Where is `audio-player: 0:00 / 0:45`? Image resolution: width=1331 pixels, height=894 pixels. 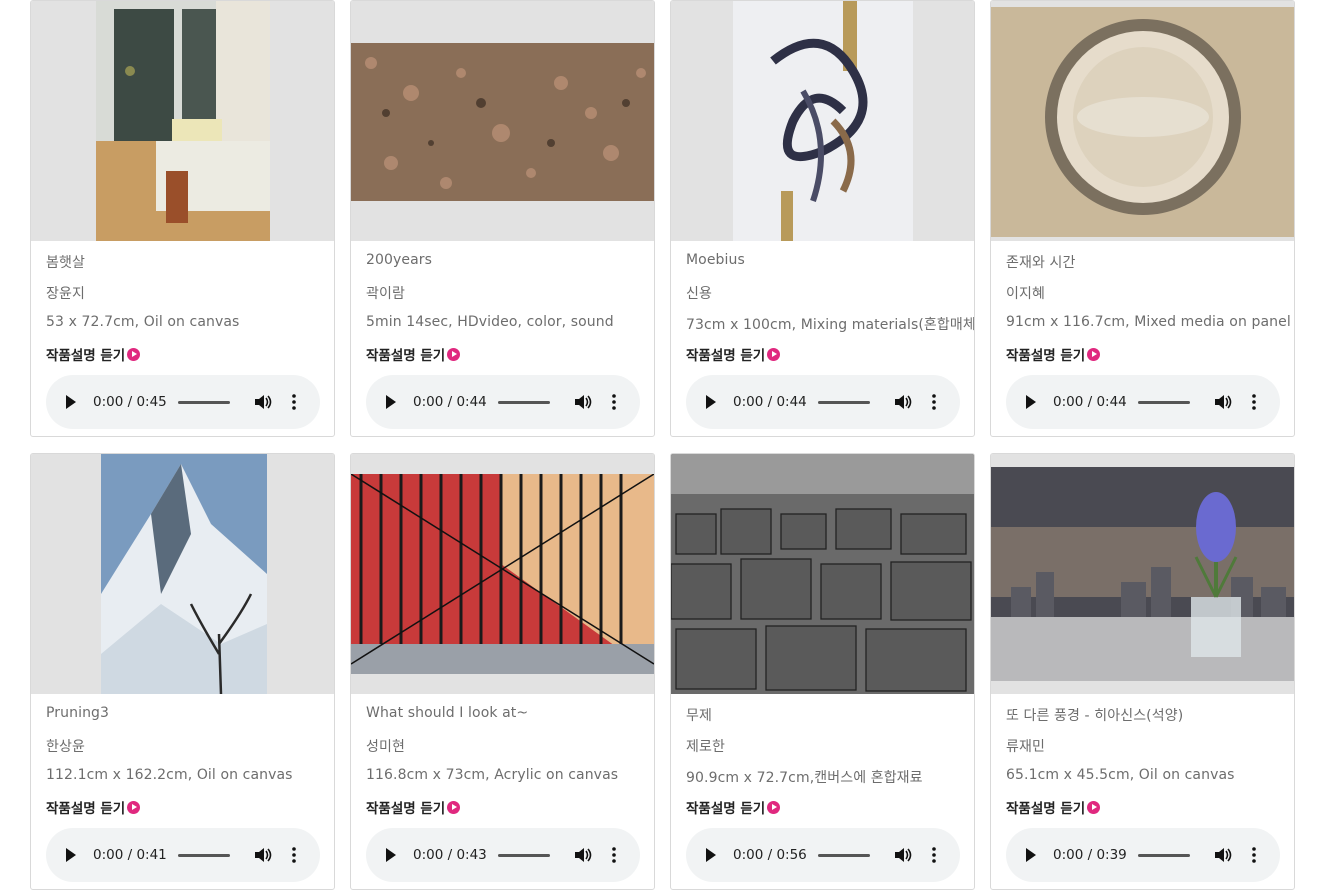
audio-player: 0:00 / 0:45 is located at coordinates (183, 402).